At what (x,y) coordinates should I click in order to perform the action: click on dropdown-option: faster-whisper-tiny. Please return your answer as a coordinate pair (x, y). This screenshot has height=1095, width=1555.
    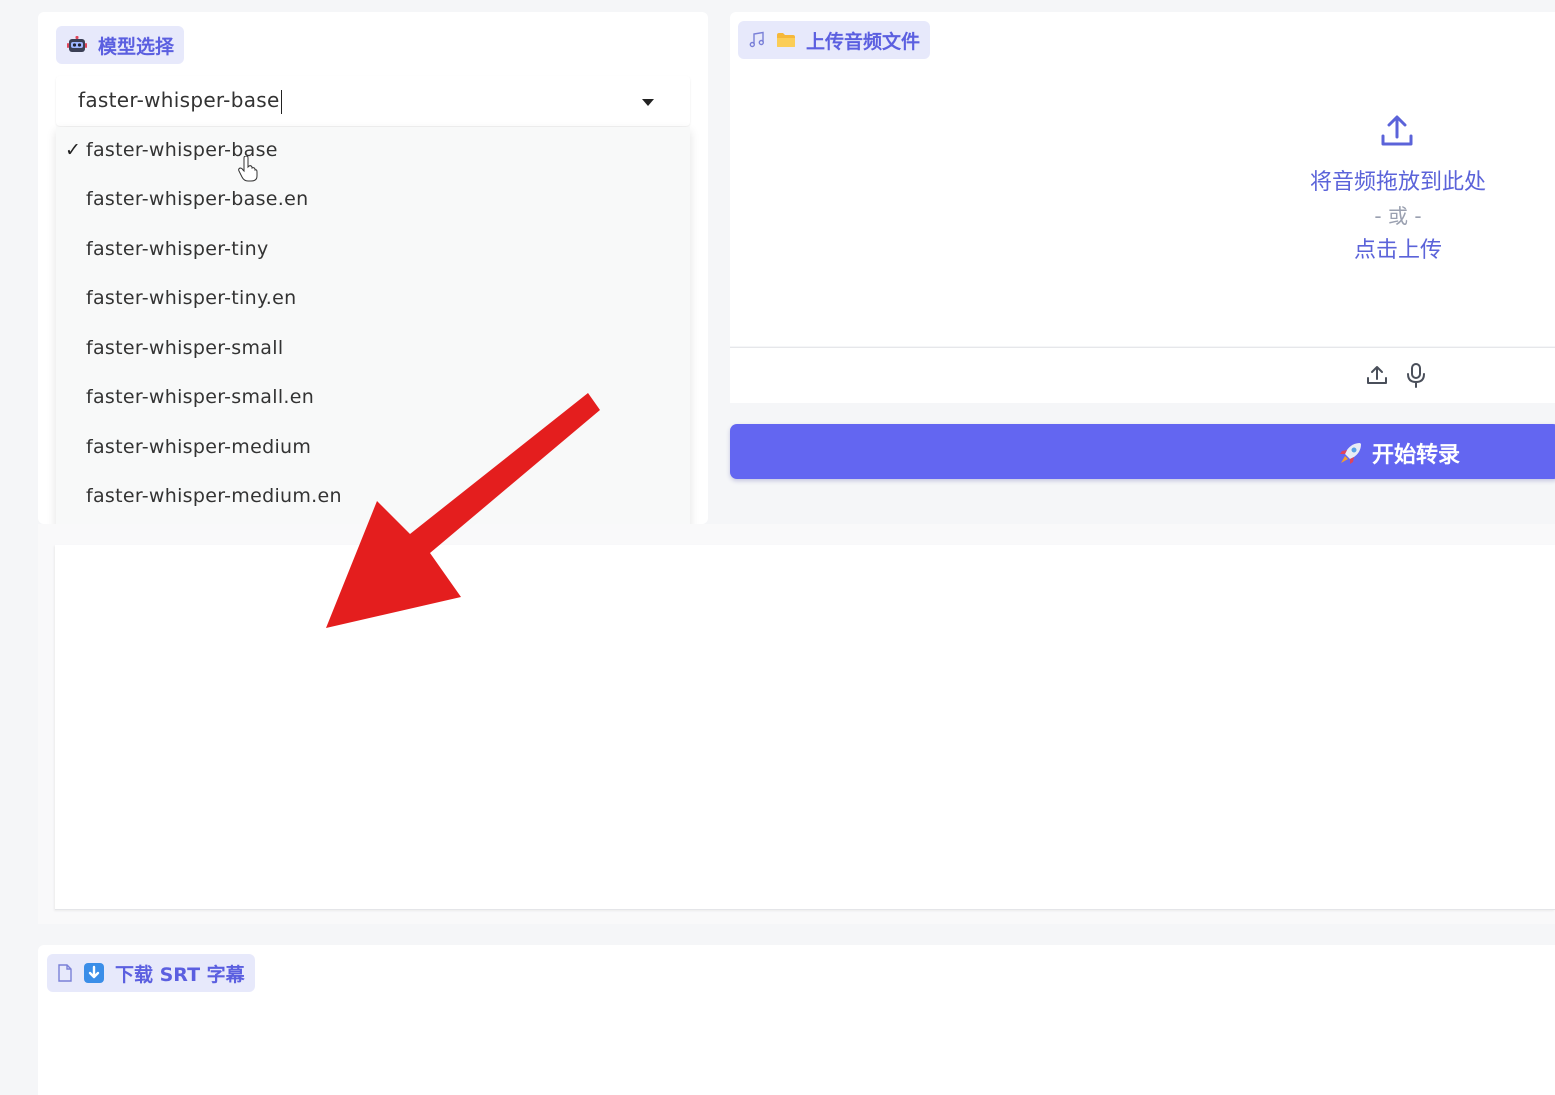
    Looking at the image, I should click on (373, 250).